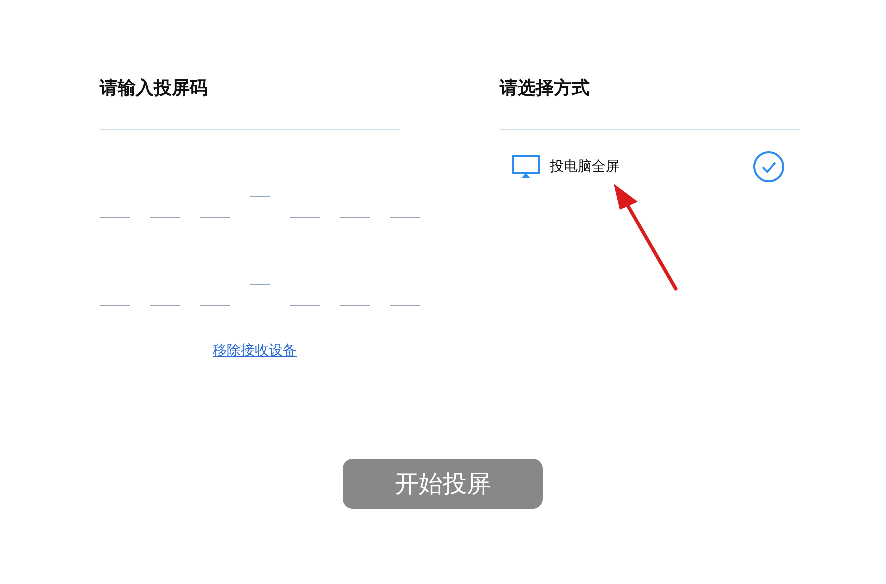 The height and width of the screenshot is (584, 886). What do you see at coordinates (443, 484) in the screenshot?
I see `start-casting-button: 开始投屏` at bounding box center [443, 484].